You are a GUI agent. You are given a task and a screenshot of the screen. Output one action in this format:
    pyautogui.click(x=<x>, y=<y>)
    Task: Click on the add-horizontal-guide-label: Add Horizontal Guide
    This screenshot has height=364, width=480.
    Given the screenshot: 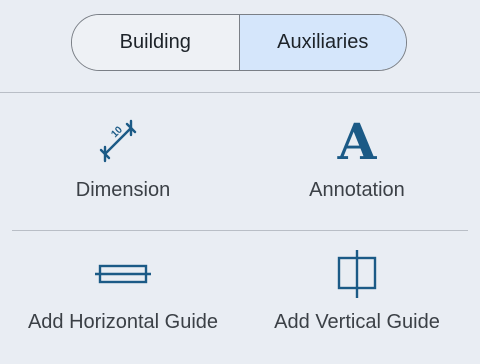 What is the action you would take?
    pyautogui.click(x=123, y=322)
    